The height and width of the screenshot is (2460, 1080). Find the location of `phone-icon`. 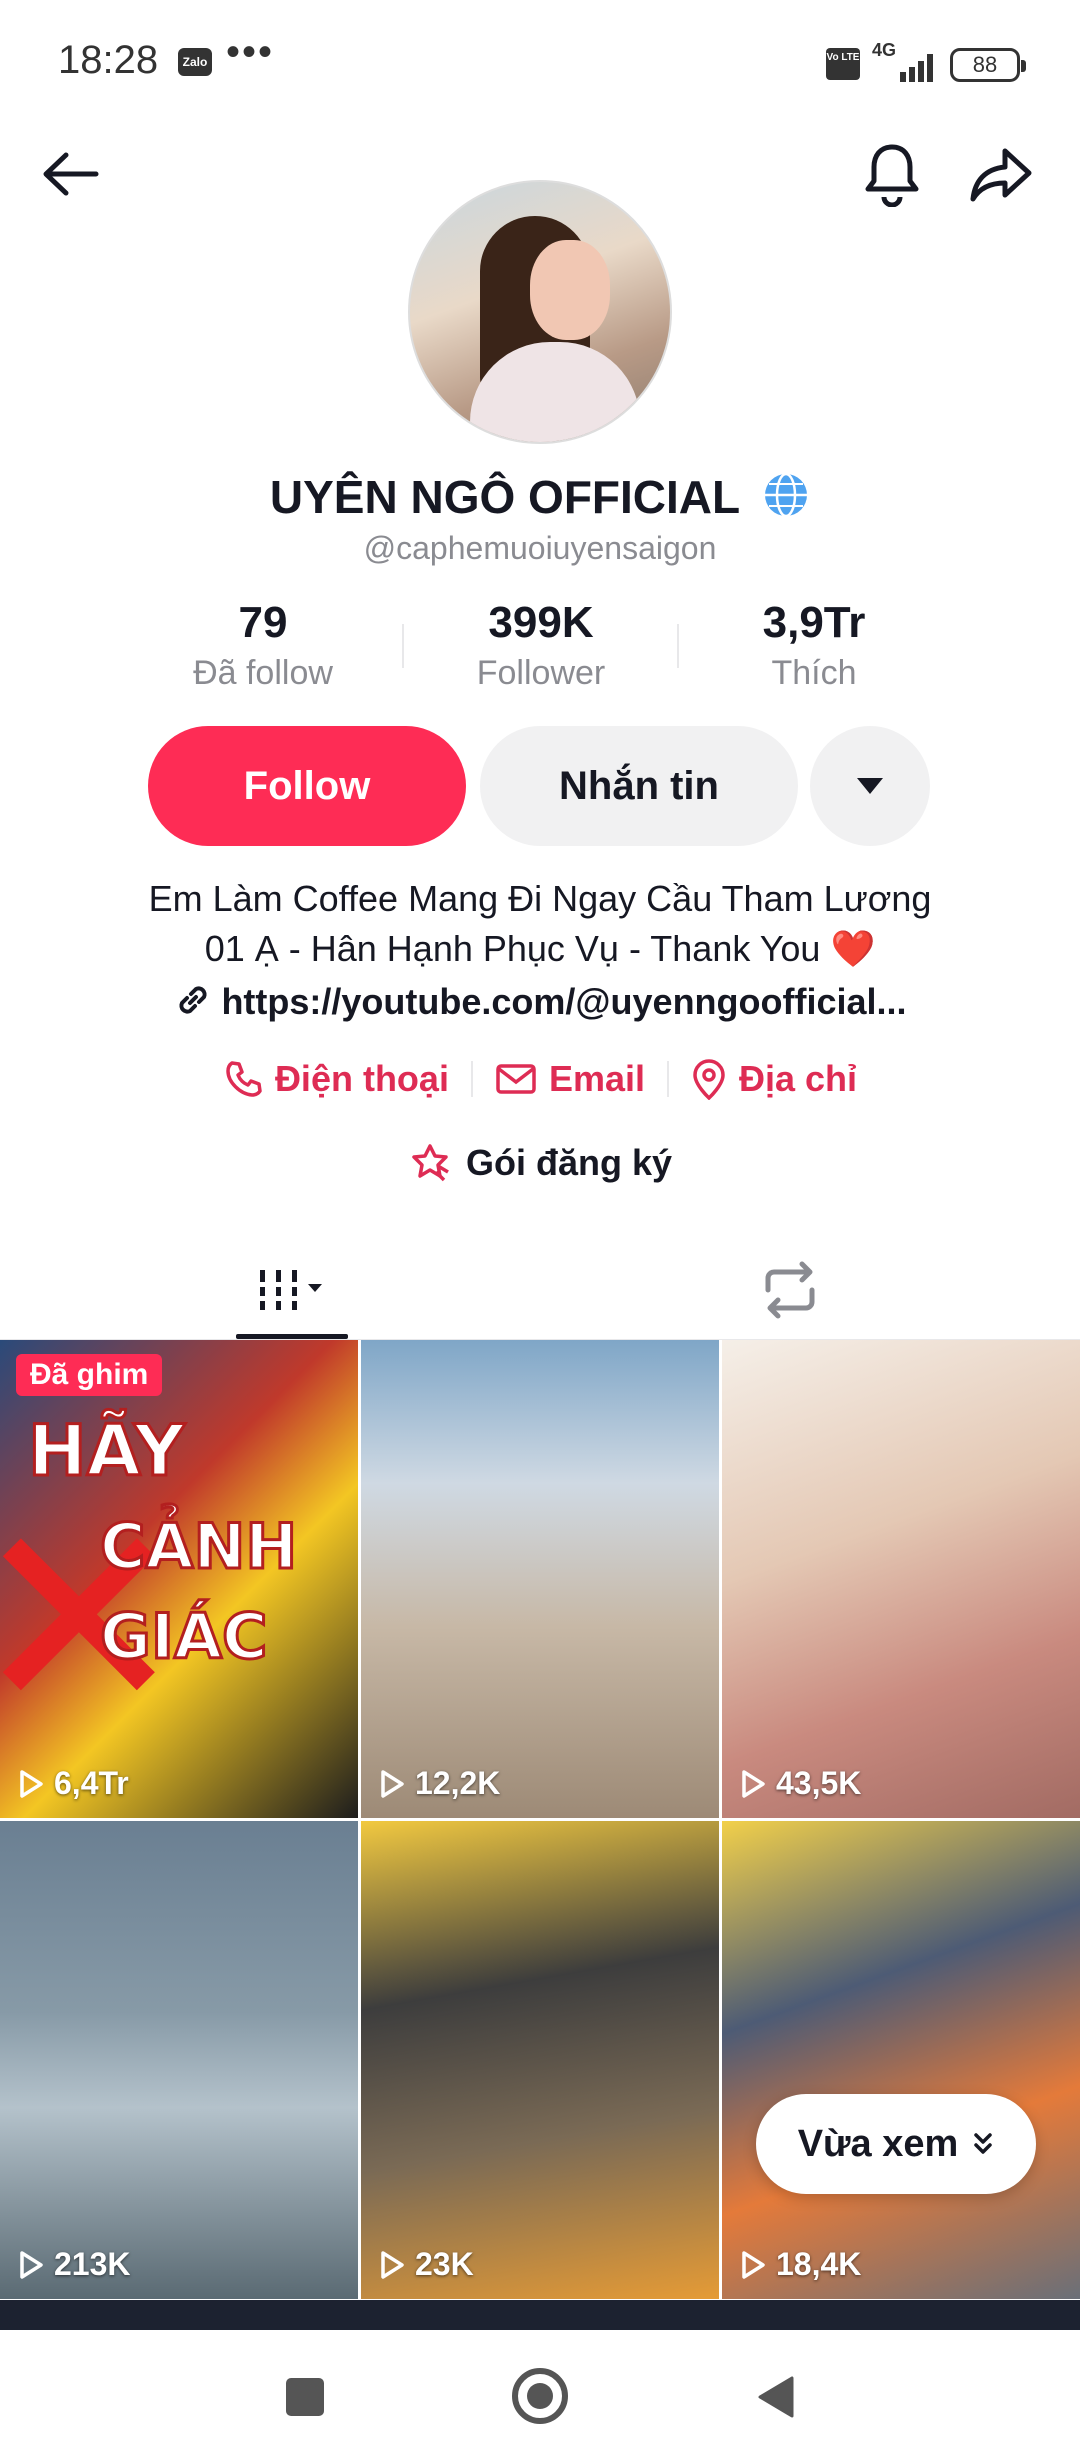

phone-icon is located at coordinates (244, 1079).